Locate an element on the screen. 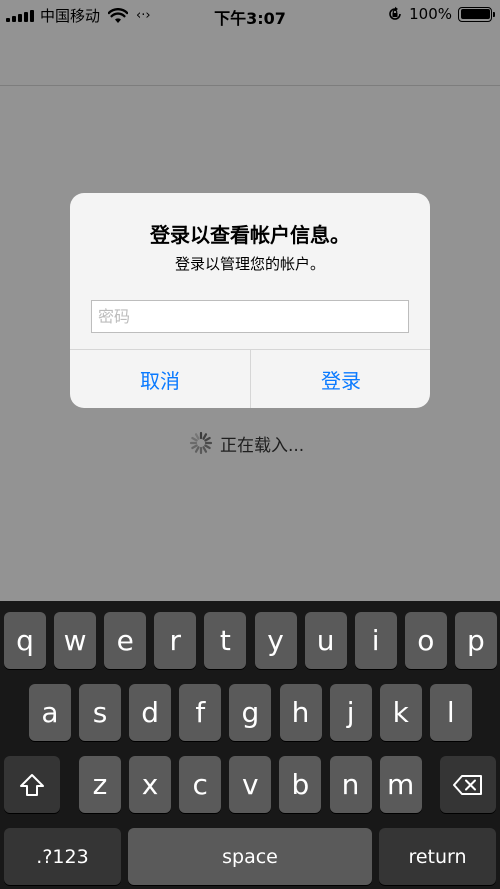  key-r: r is located at coordinates (175, 640).